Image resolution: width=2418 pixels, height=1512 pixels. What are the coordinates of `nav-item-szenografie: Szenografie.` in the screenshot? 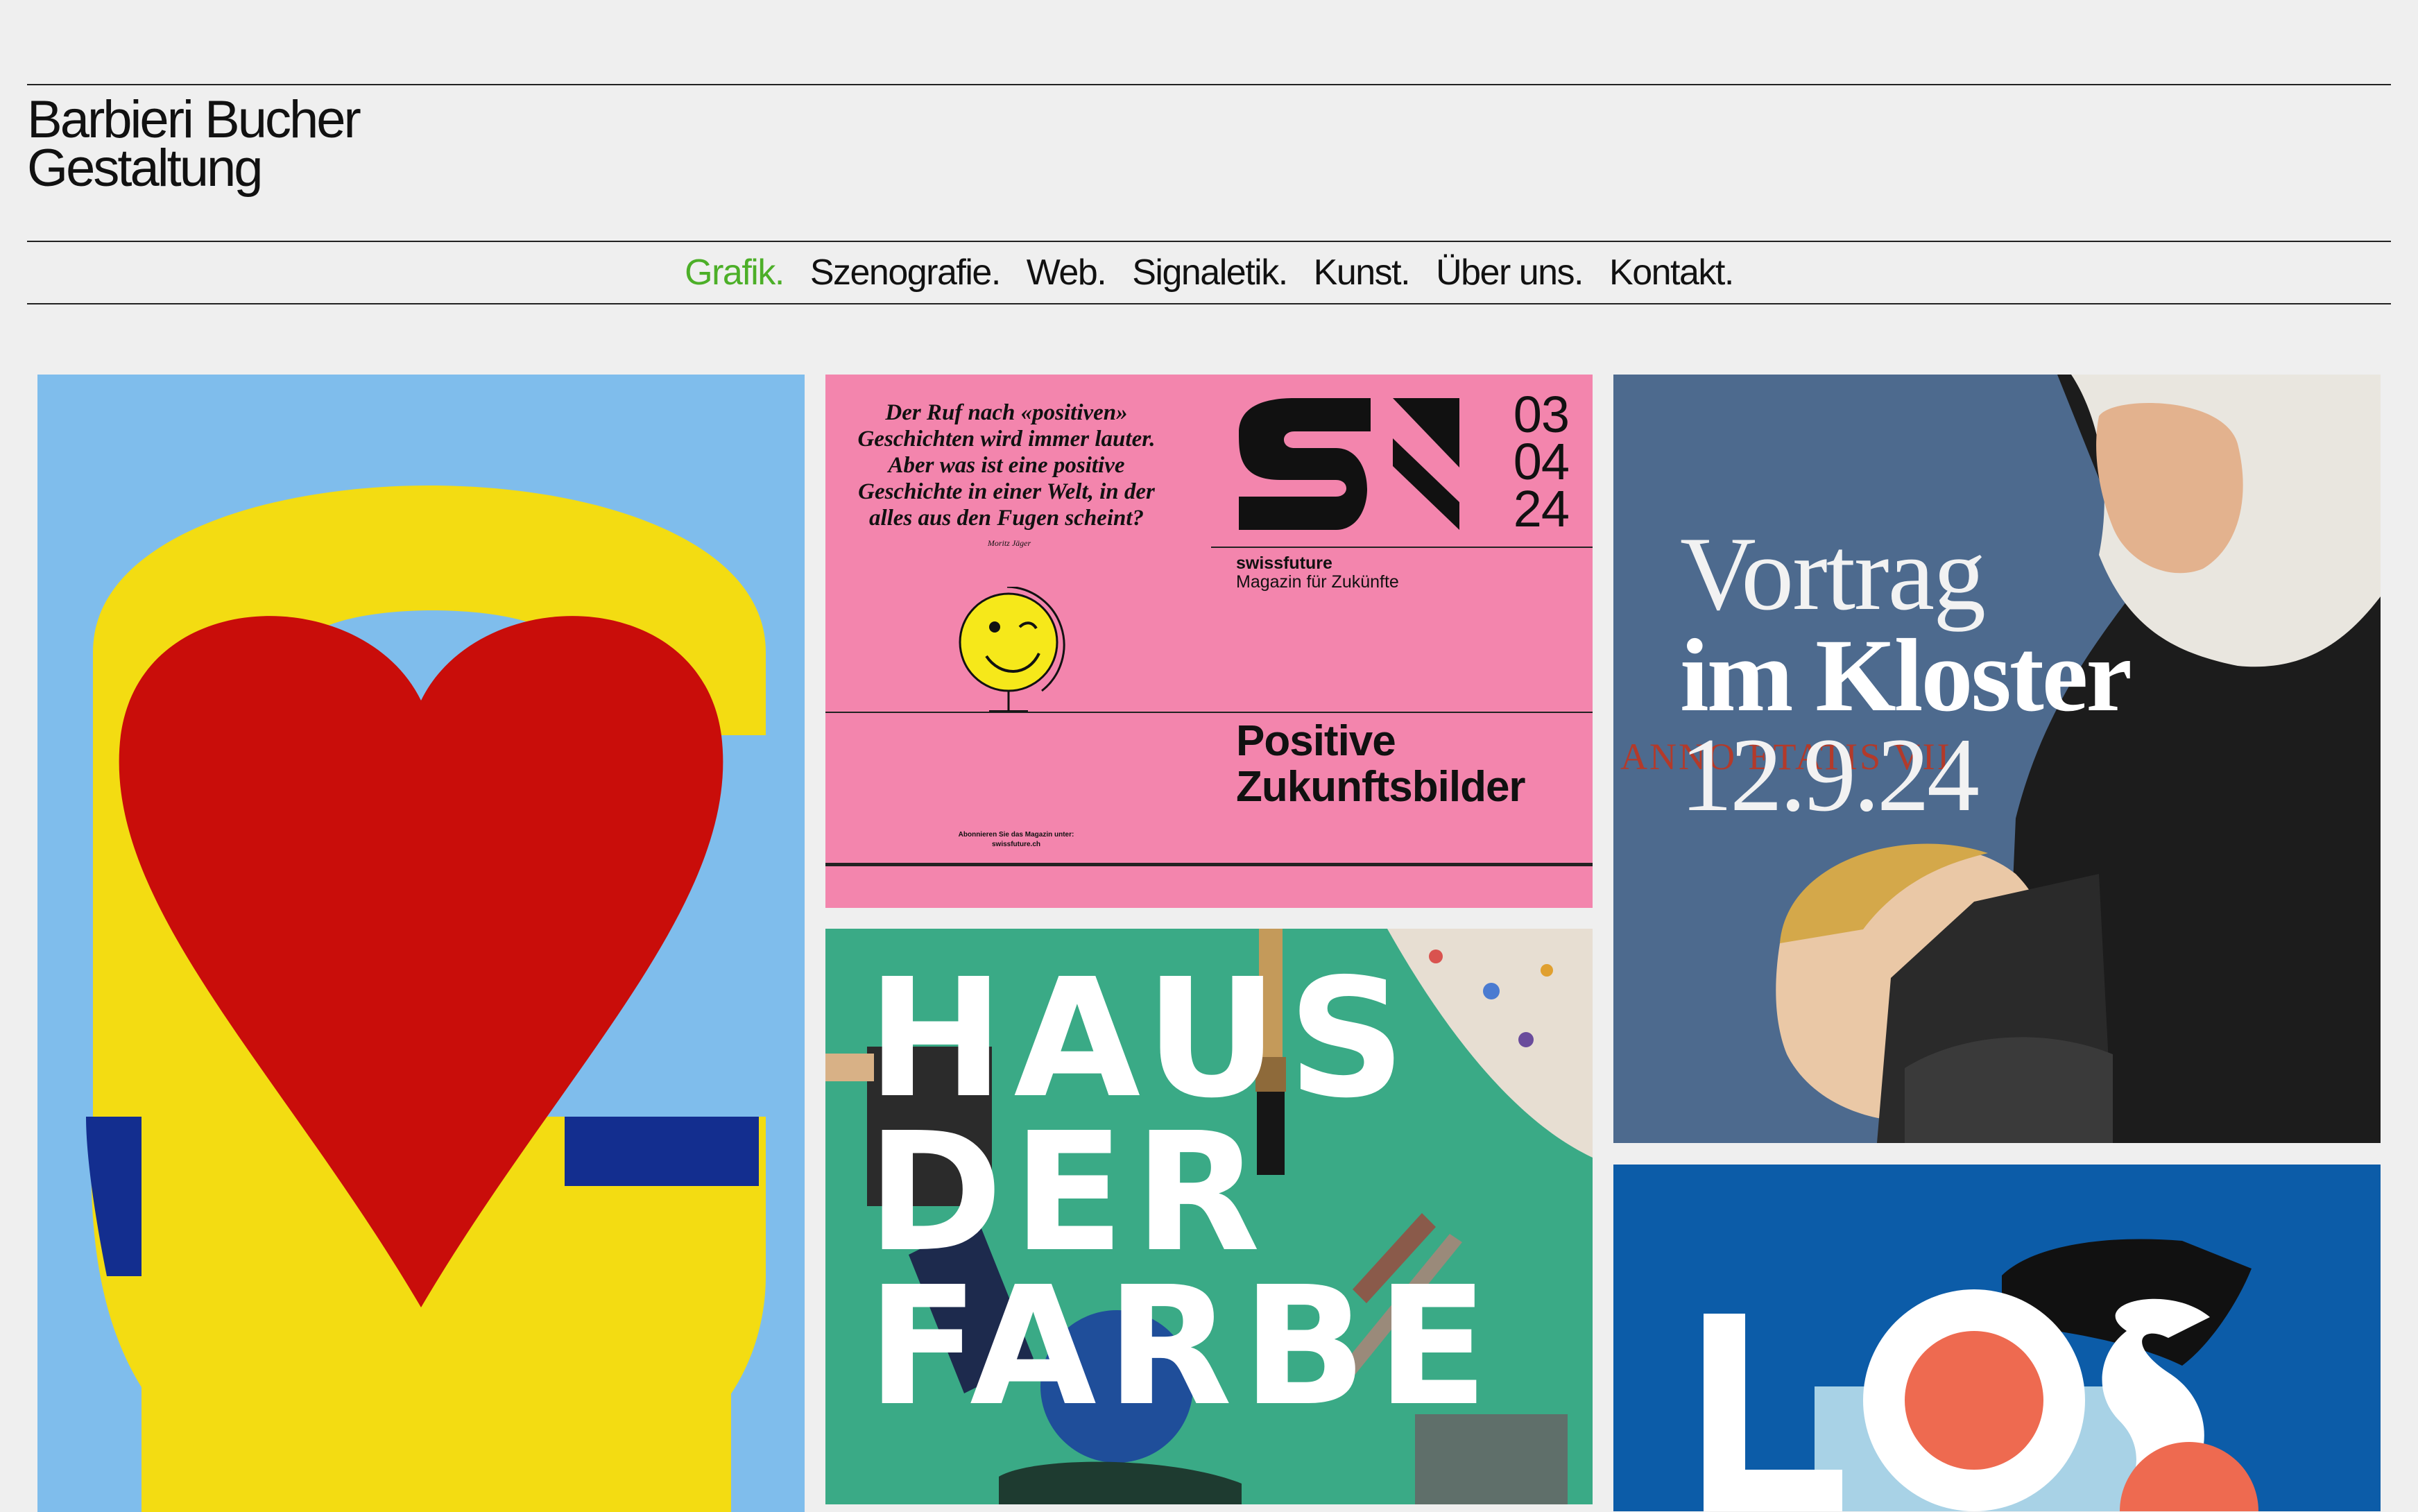 It's located at (905, 272).